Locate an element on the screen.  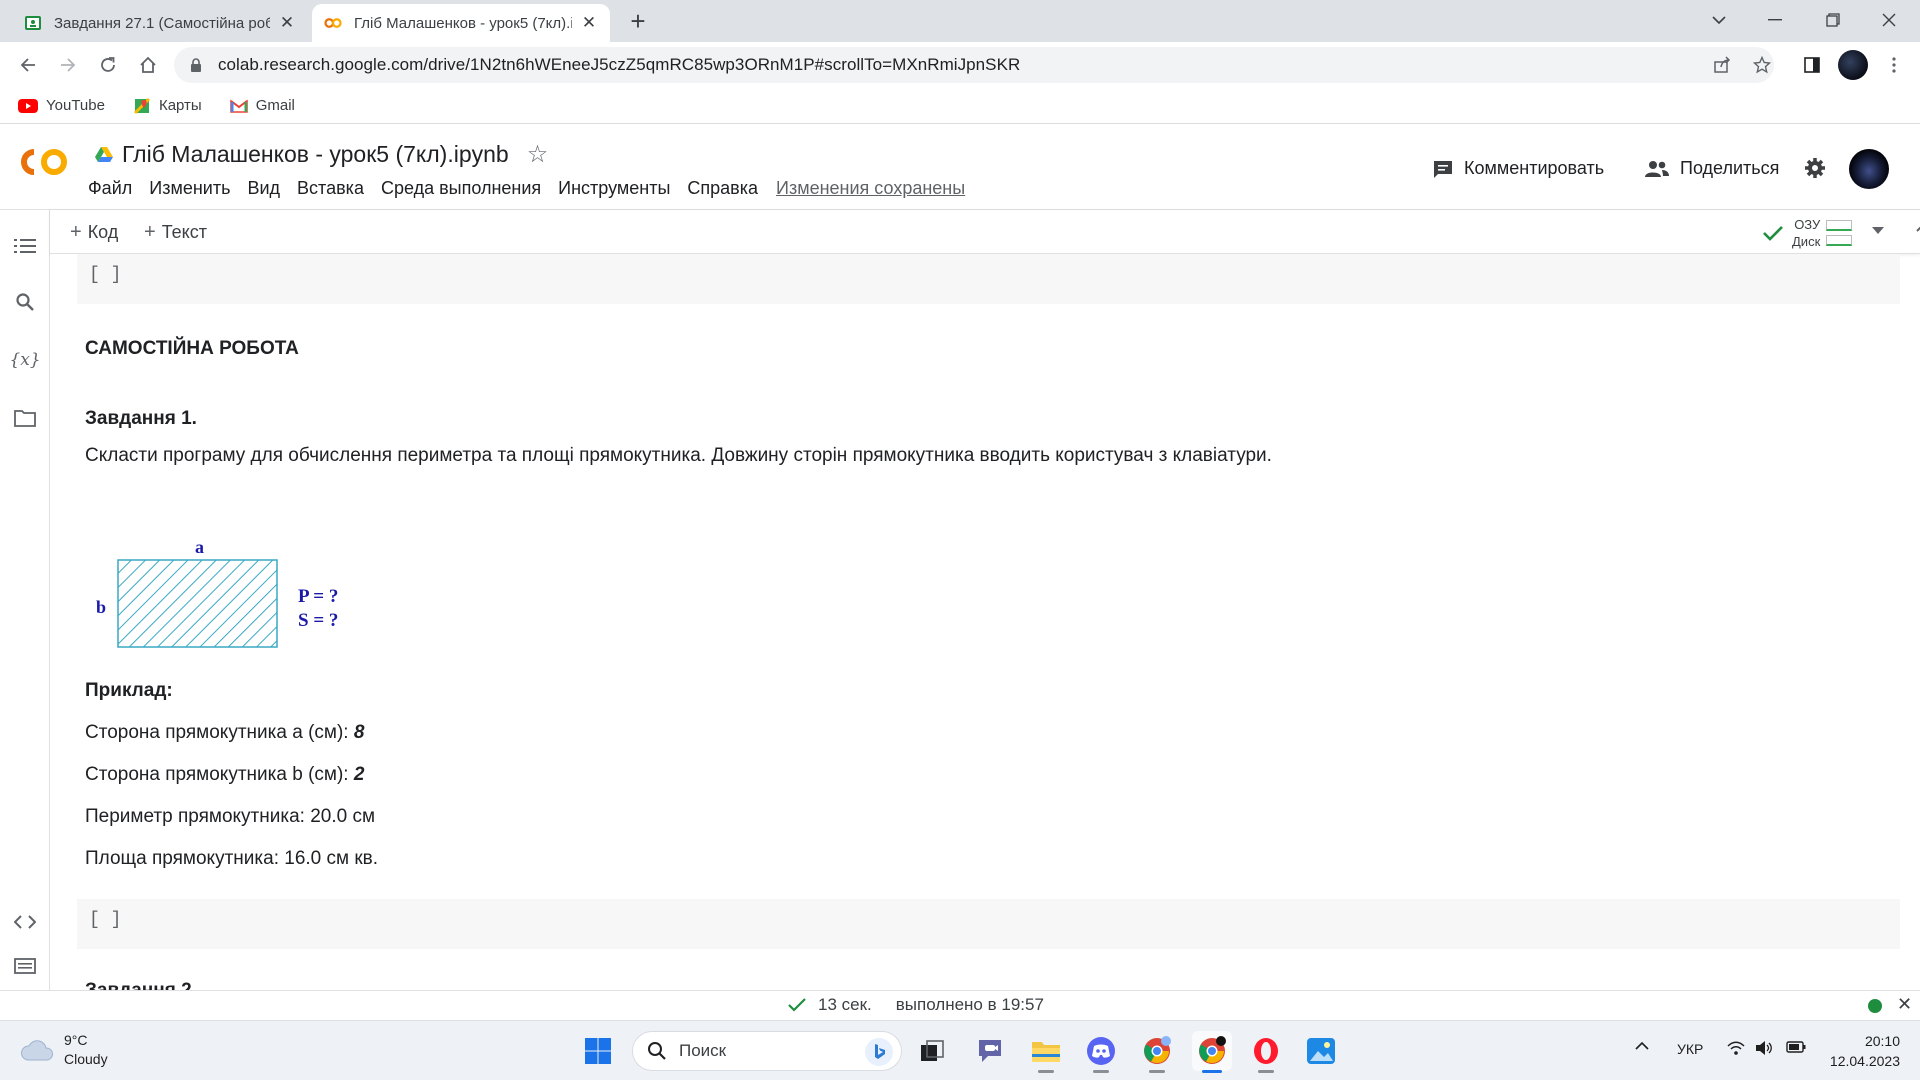
execution-status: 13 сек. выполнено в 19:57 is located at coordinates (916, 1005).